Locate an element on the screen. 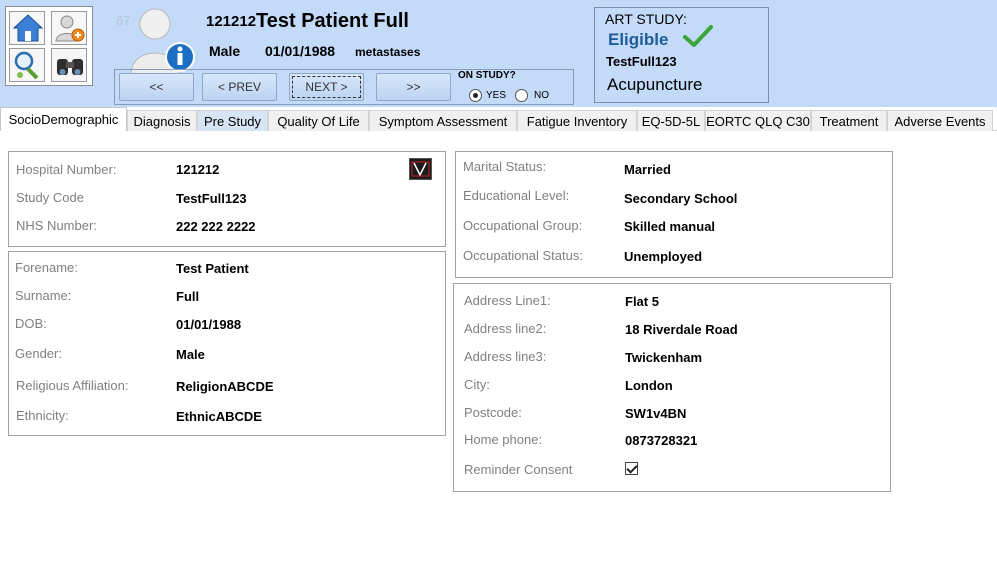 The image size is (997, 581). nhs-number-value: 222 222 2222 is located at coordinates (216, 226).